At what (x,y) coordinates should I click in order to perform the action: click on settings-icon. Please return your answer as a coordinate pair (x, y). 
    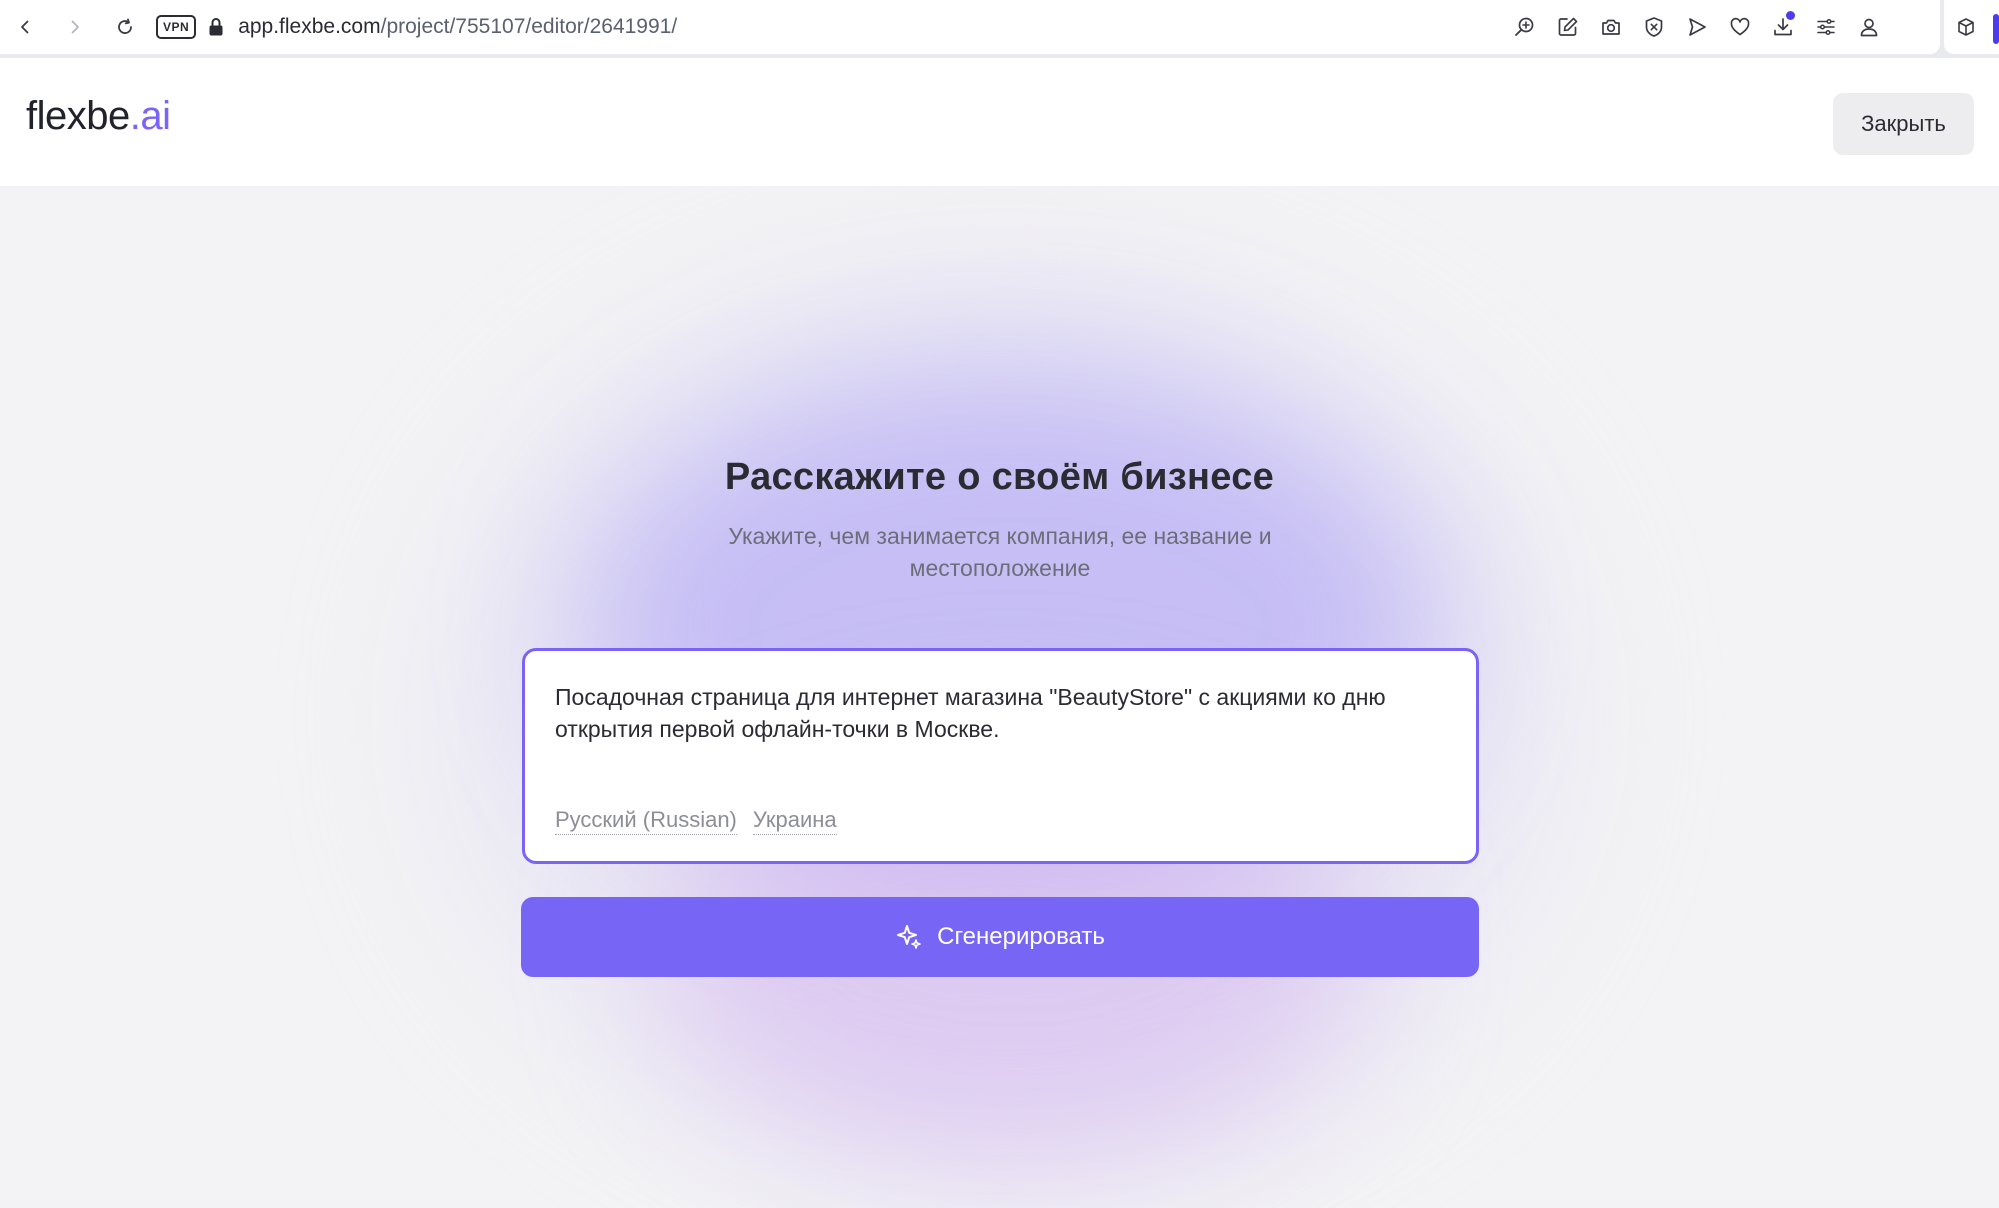
    Looking at the image, I should click on (1825, 27).